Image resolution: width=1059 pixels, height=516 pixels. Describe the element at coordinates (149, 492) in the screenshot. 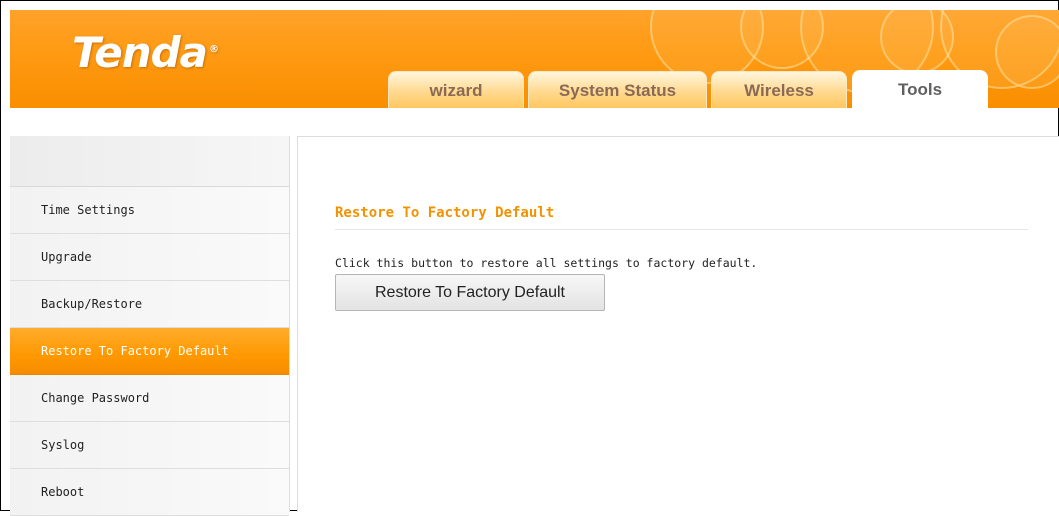

I see `sidebar-item-reboot: Reboot` at that location.